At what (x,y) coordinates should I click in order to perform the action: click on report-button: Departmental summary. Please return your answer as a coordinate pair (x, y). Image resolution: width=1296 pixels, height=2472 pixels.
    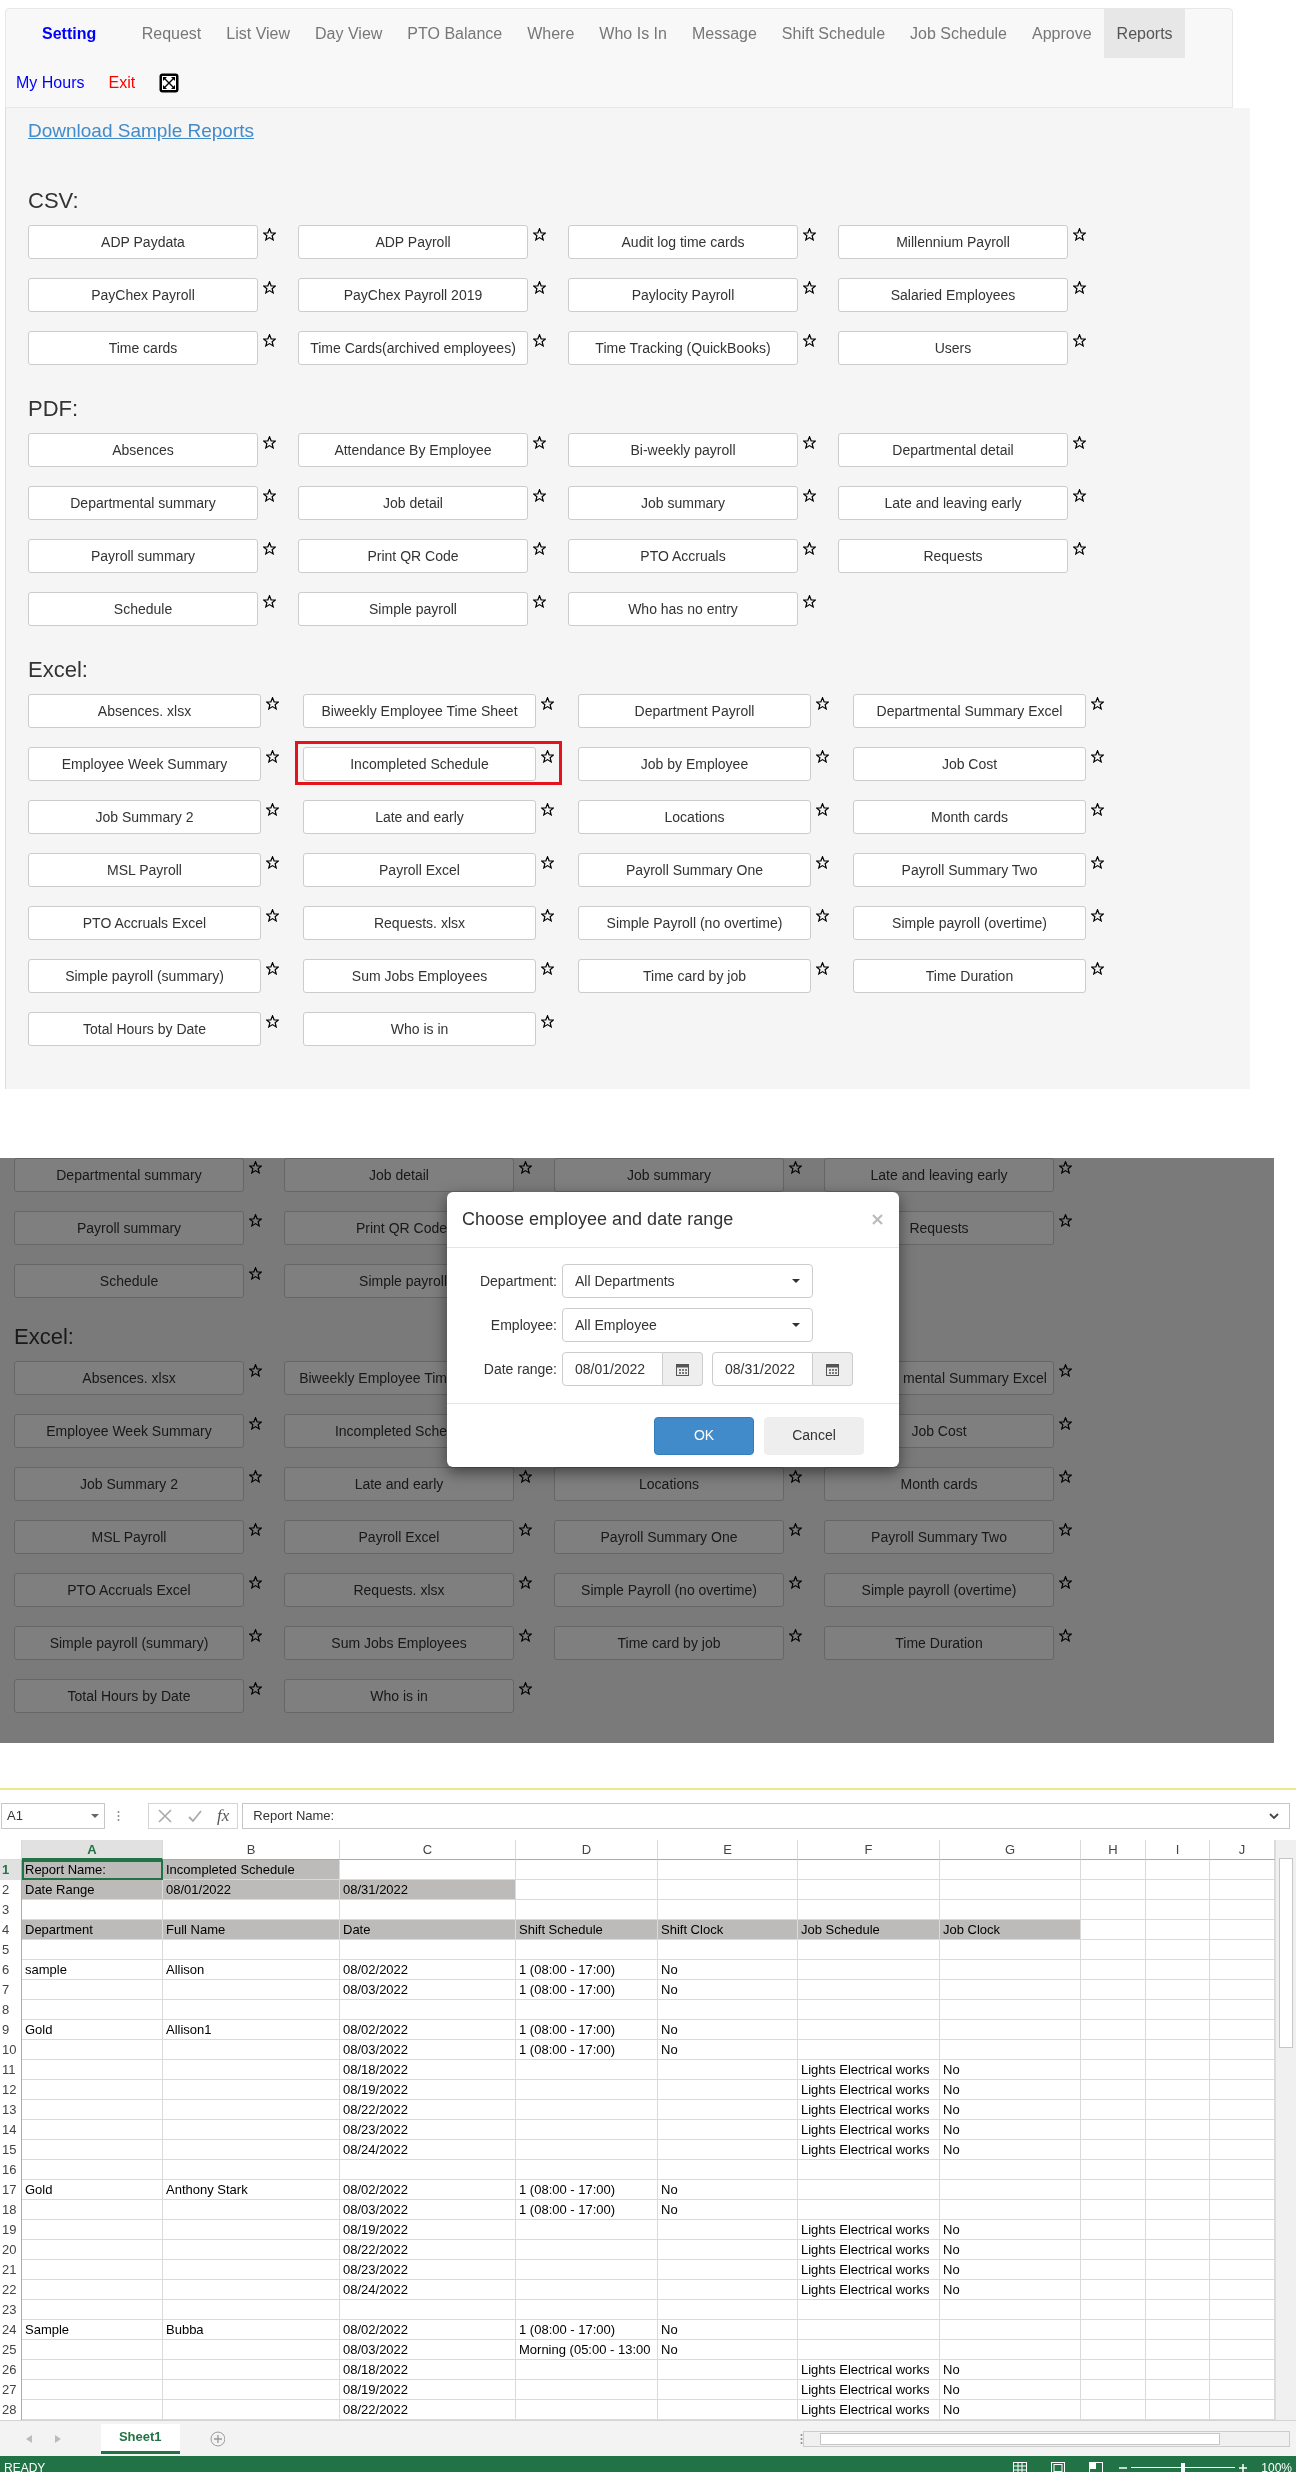
    Looking at the image, I should click on (143, 503).